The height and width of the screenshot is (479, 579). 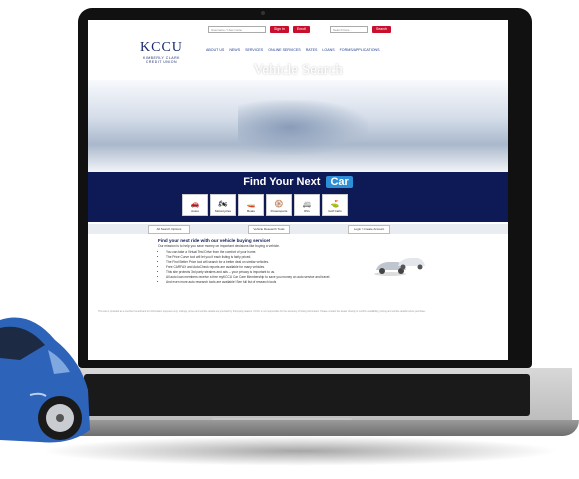 What do you see at coordinates (254, 50) in the screenshot?
I see `nav-item-services: SERVICES` at bounding box center [254, 50].